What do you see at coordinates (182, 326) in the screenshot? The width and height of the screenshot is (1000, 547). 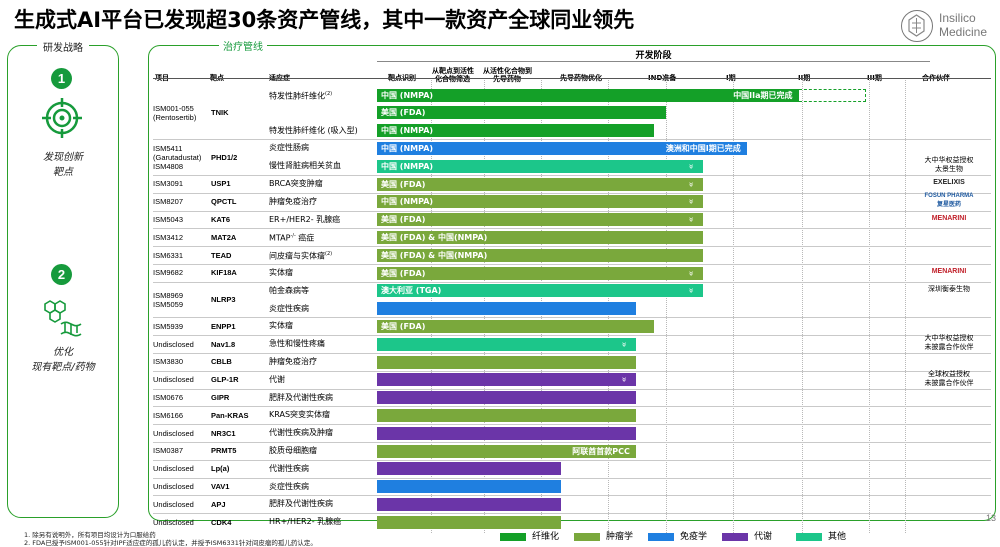 I see `project-id: ISM5939` at bounding box center [182, 326].